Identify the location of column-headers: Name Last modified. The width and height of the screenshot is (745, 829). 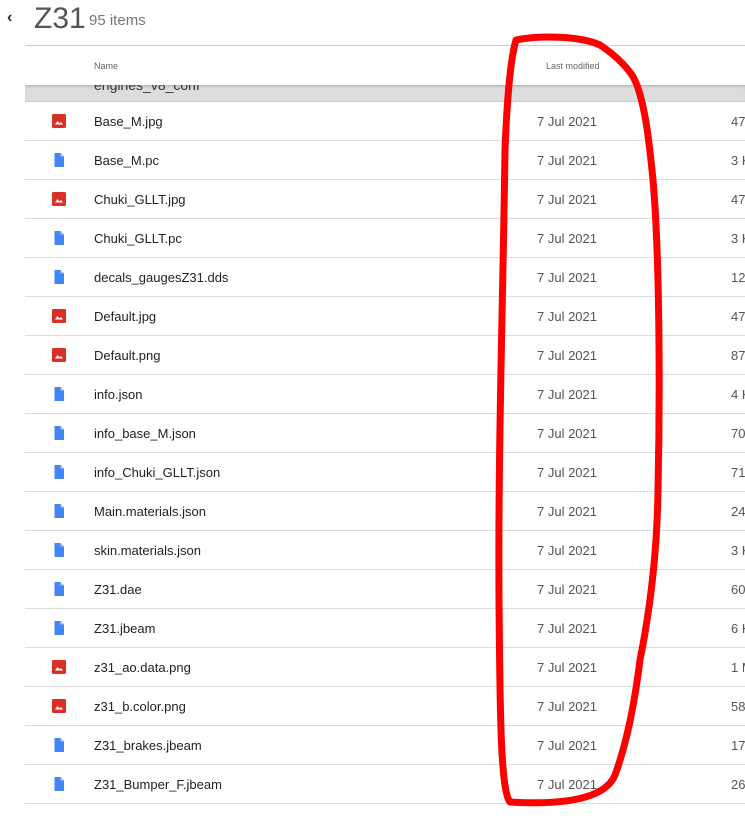
(385, 65).